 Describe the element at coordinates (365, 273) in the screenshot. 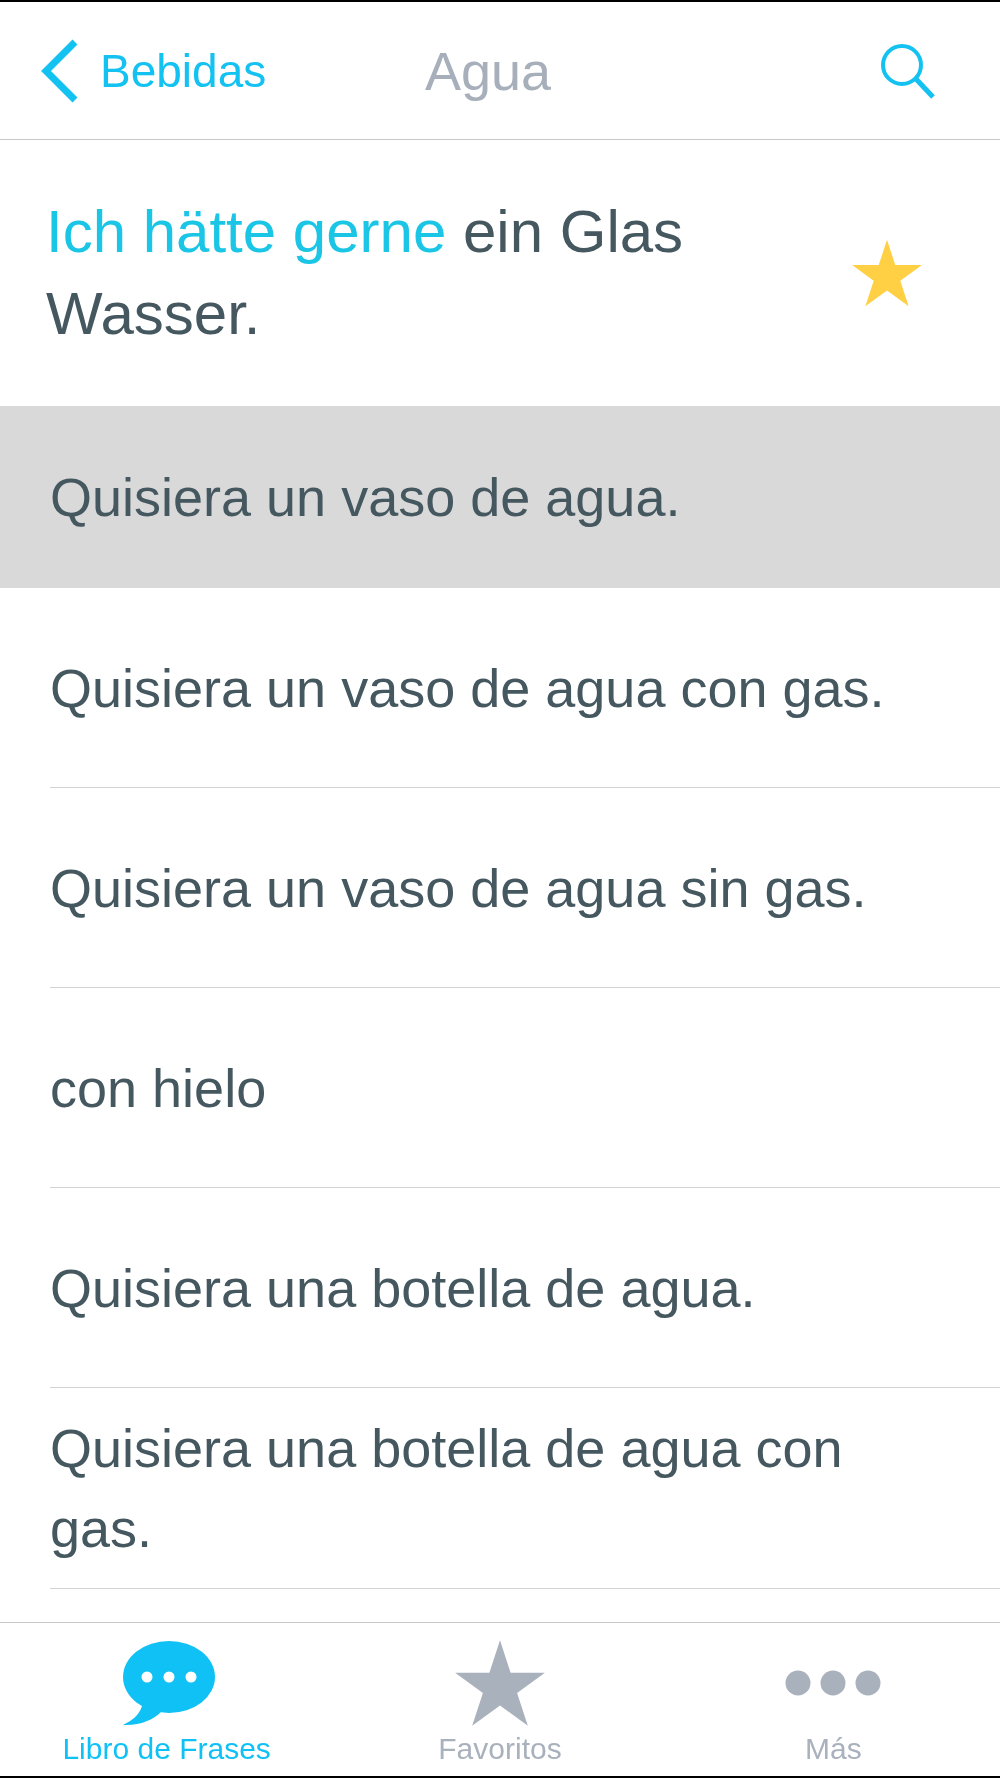

I see `phrase-text: Ich hätte gerne ein Glas Wasser.` at that location.